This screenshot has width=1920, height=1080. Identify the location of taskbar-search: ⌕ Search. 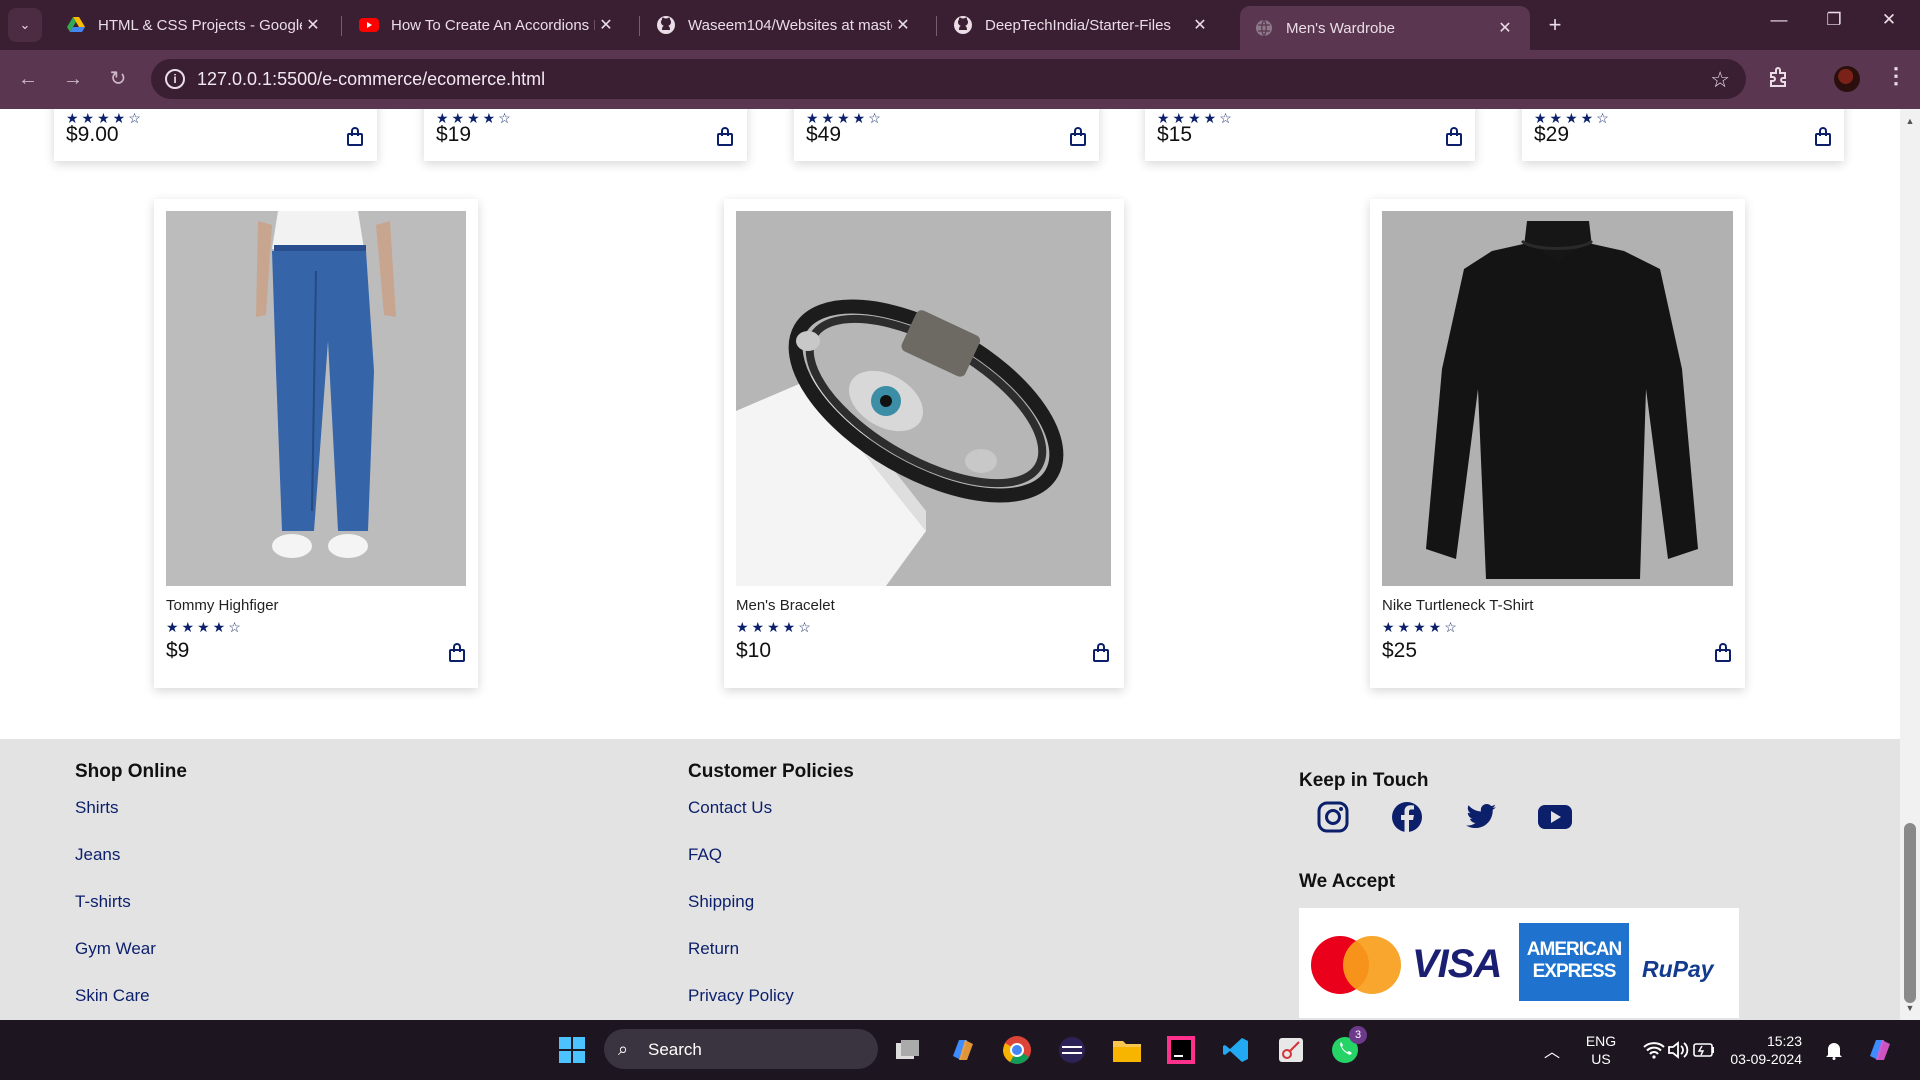
(741, 1049).